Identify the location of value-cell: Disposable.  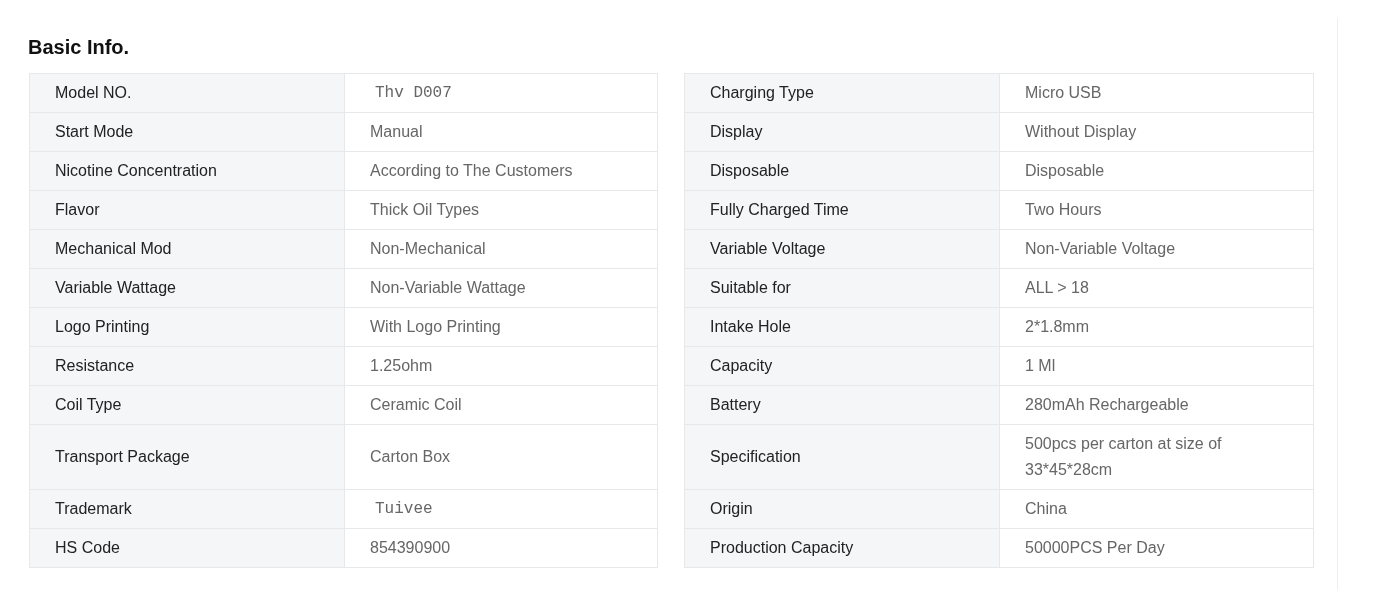
(1156, 171).